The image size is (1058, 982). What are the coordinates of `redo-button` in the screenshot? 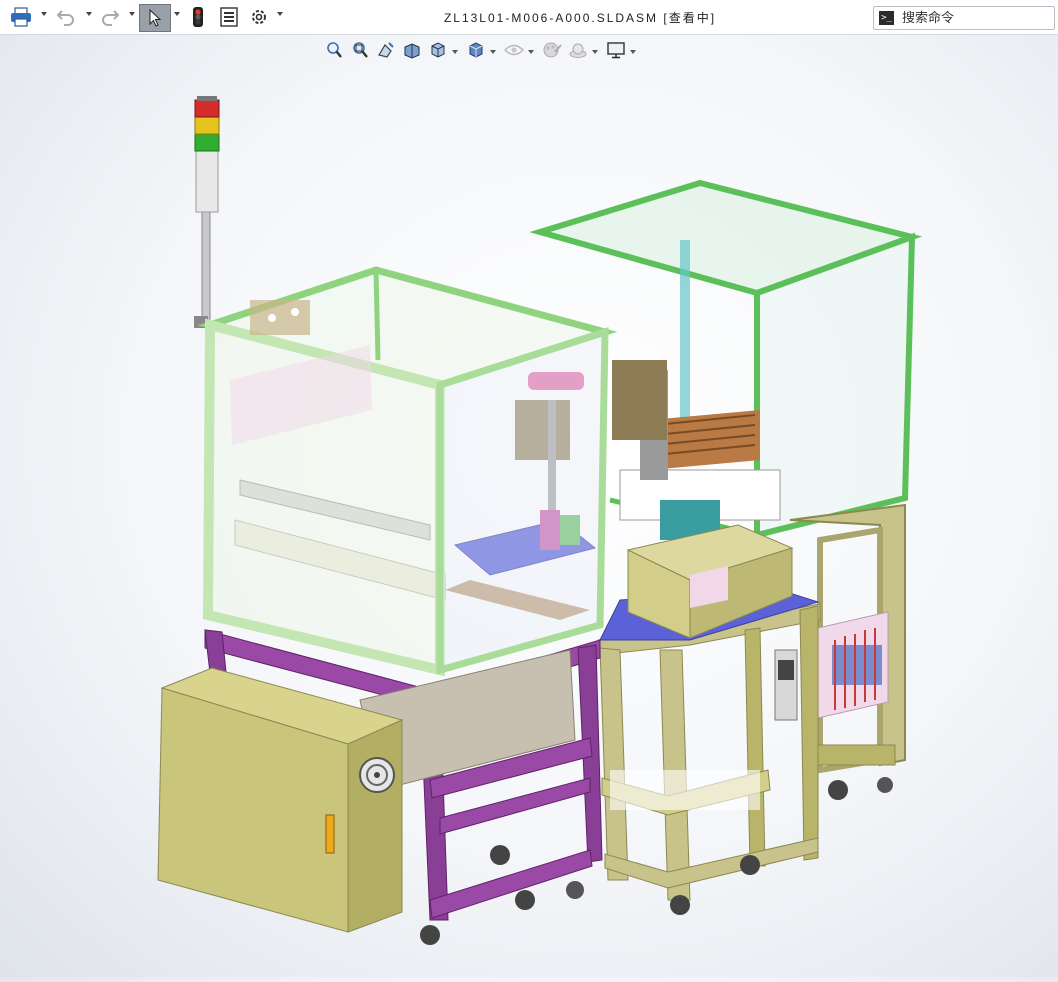 It's located at (110, 17).